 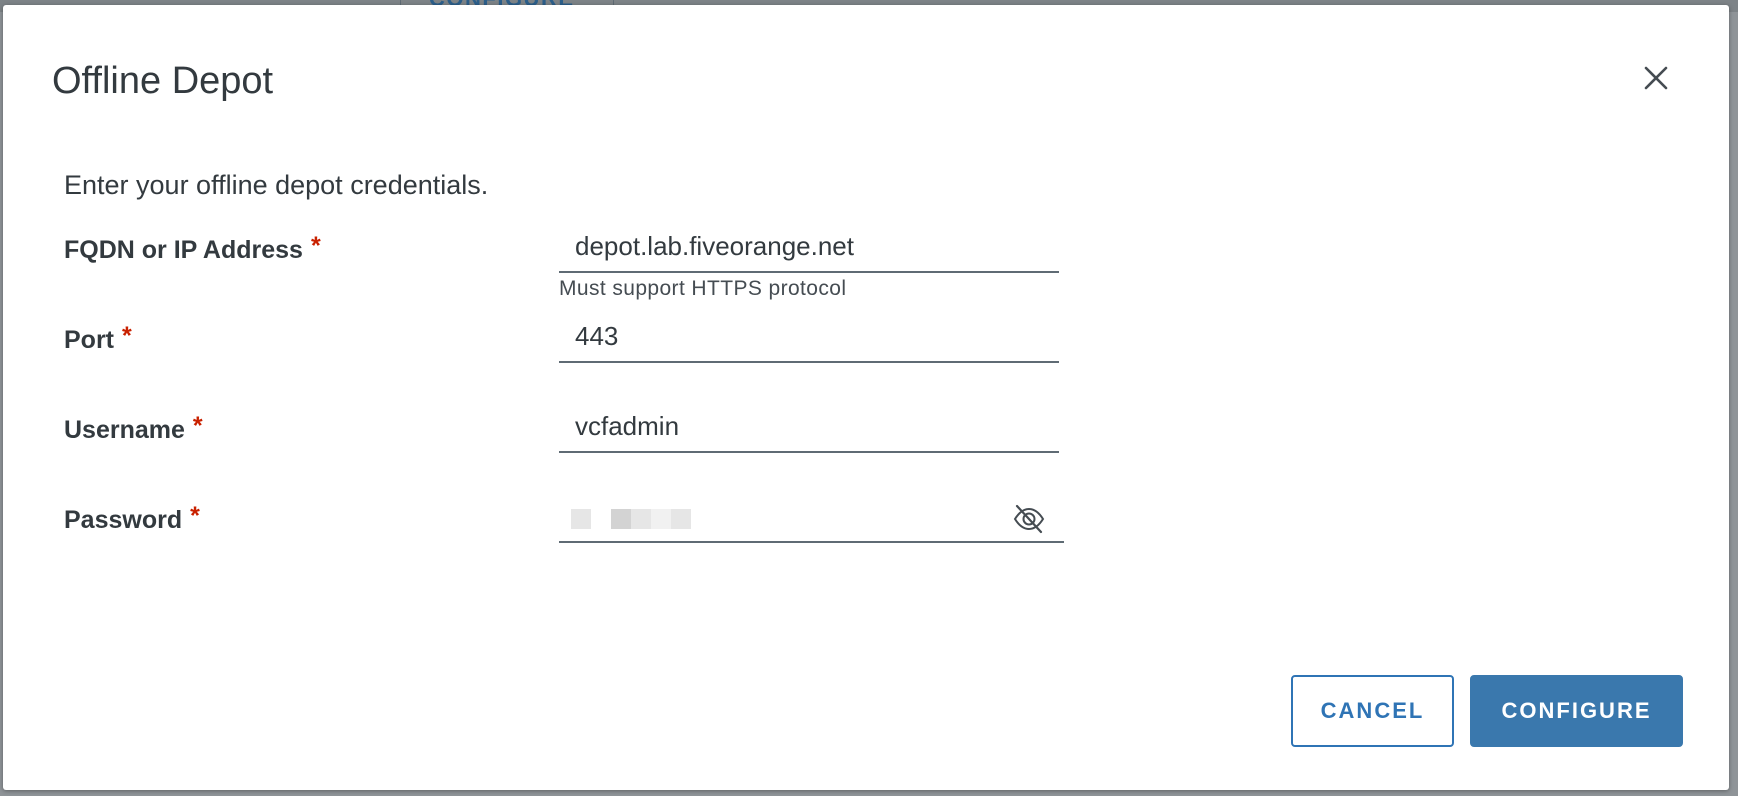 I want to click on dialog-title: Offline Depot, so click(x=163, y=81).